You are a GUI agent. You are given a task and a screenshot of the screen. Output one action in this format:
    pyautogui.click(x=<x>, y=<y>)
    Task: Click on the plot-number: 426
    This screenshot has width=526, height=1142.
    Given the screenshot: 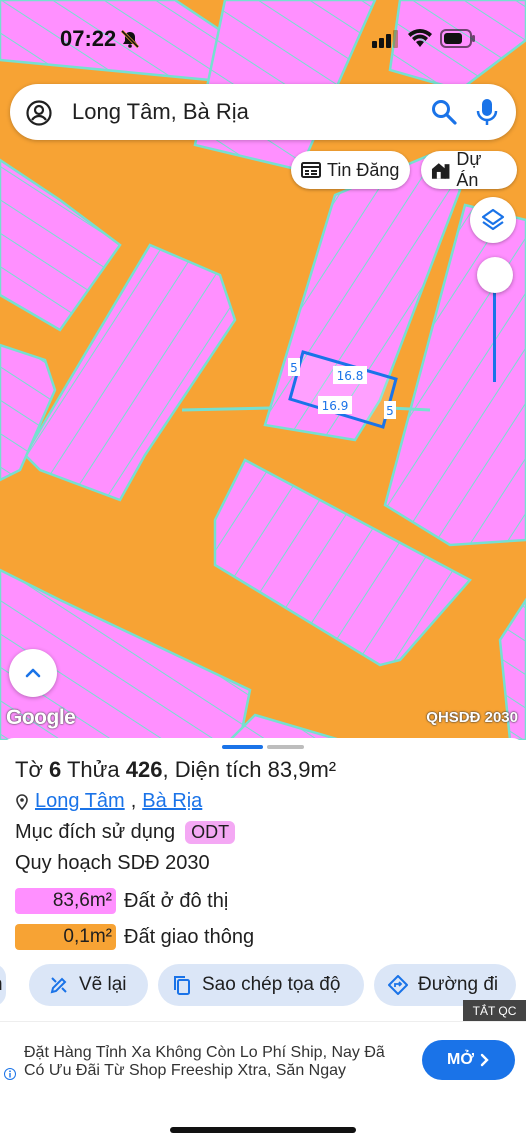 What is the action you would take?
    pyautogui.click(x=144, y=769)
    